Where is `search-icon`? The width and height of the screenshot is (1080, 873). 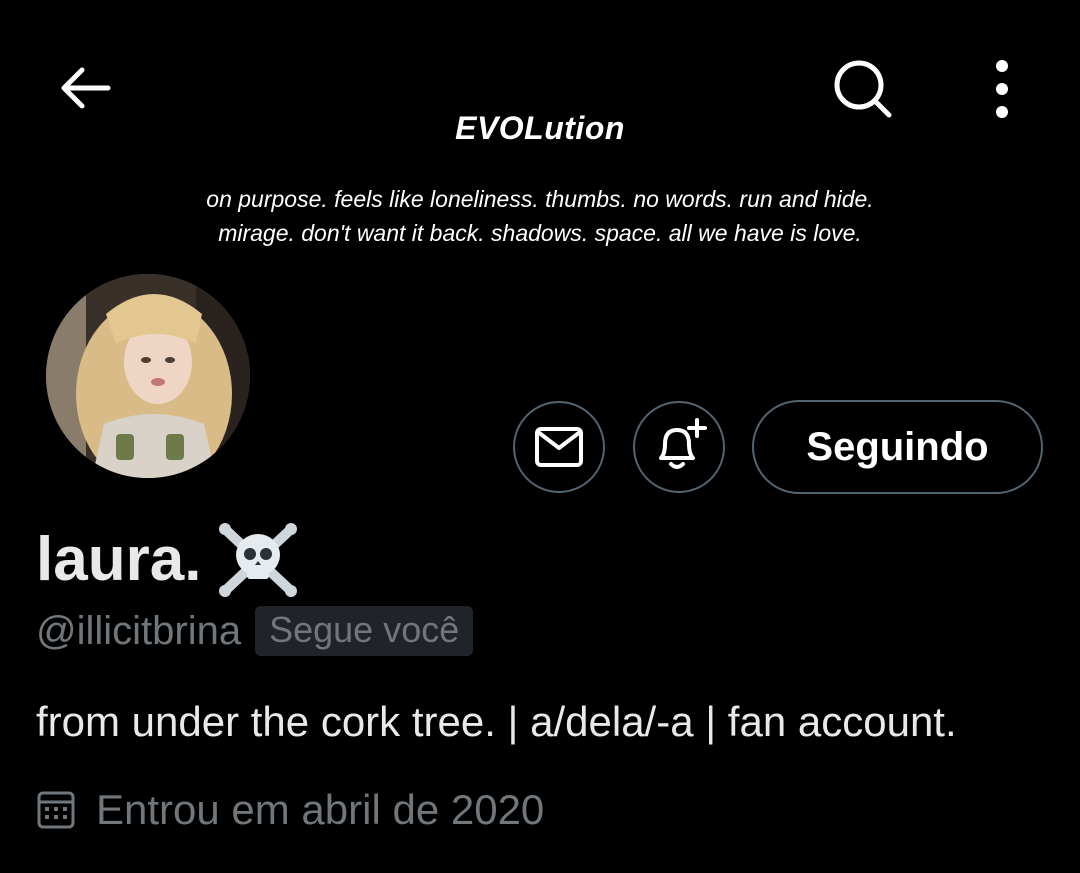
search-icon is located at coordinates (863, 89).